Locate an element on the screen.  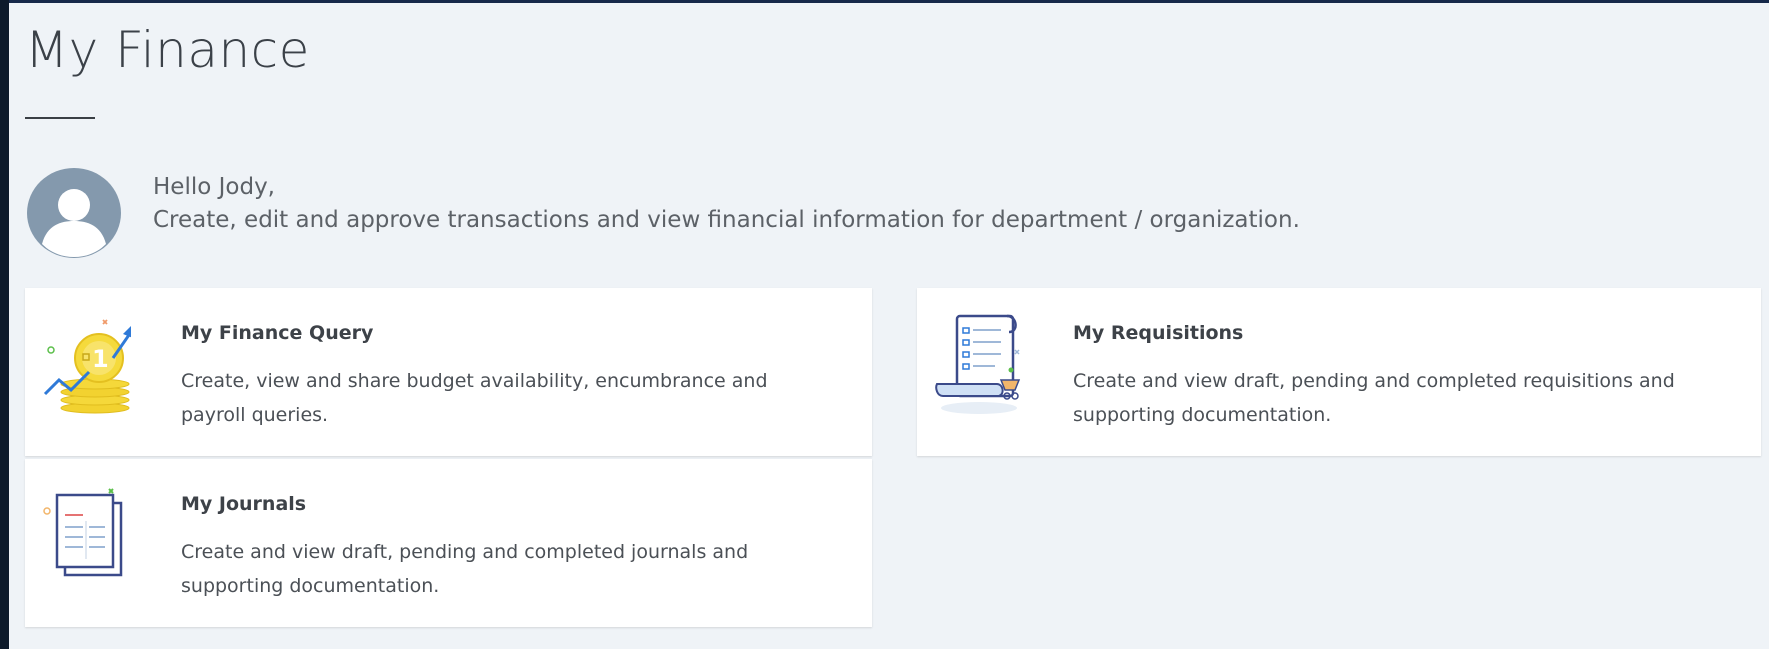
requisitions-icon is located at coordinates (978, 364).